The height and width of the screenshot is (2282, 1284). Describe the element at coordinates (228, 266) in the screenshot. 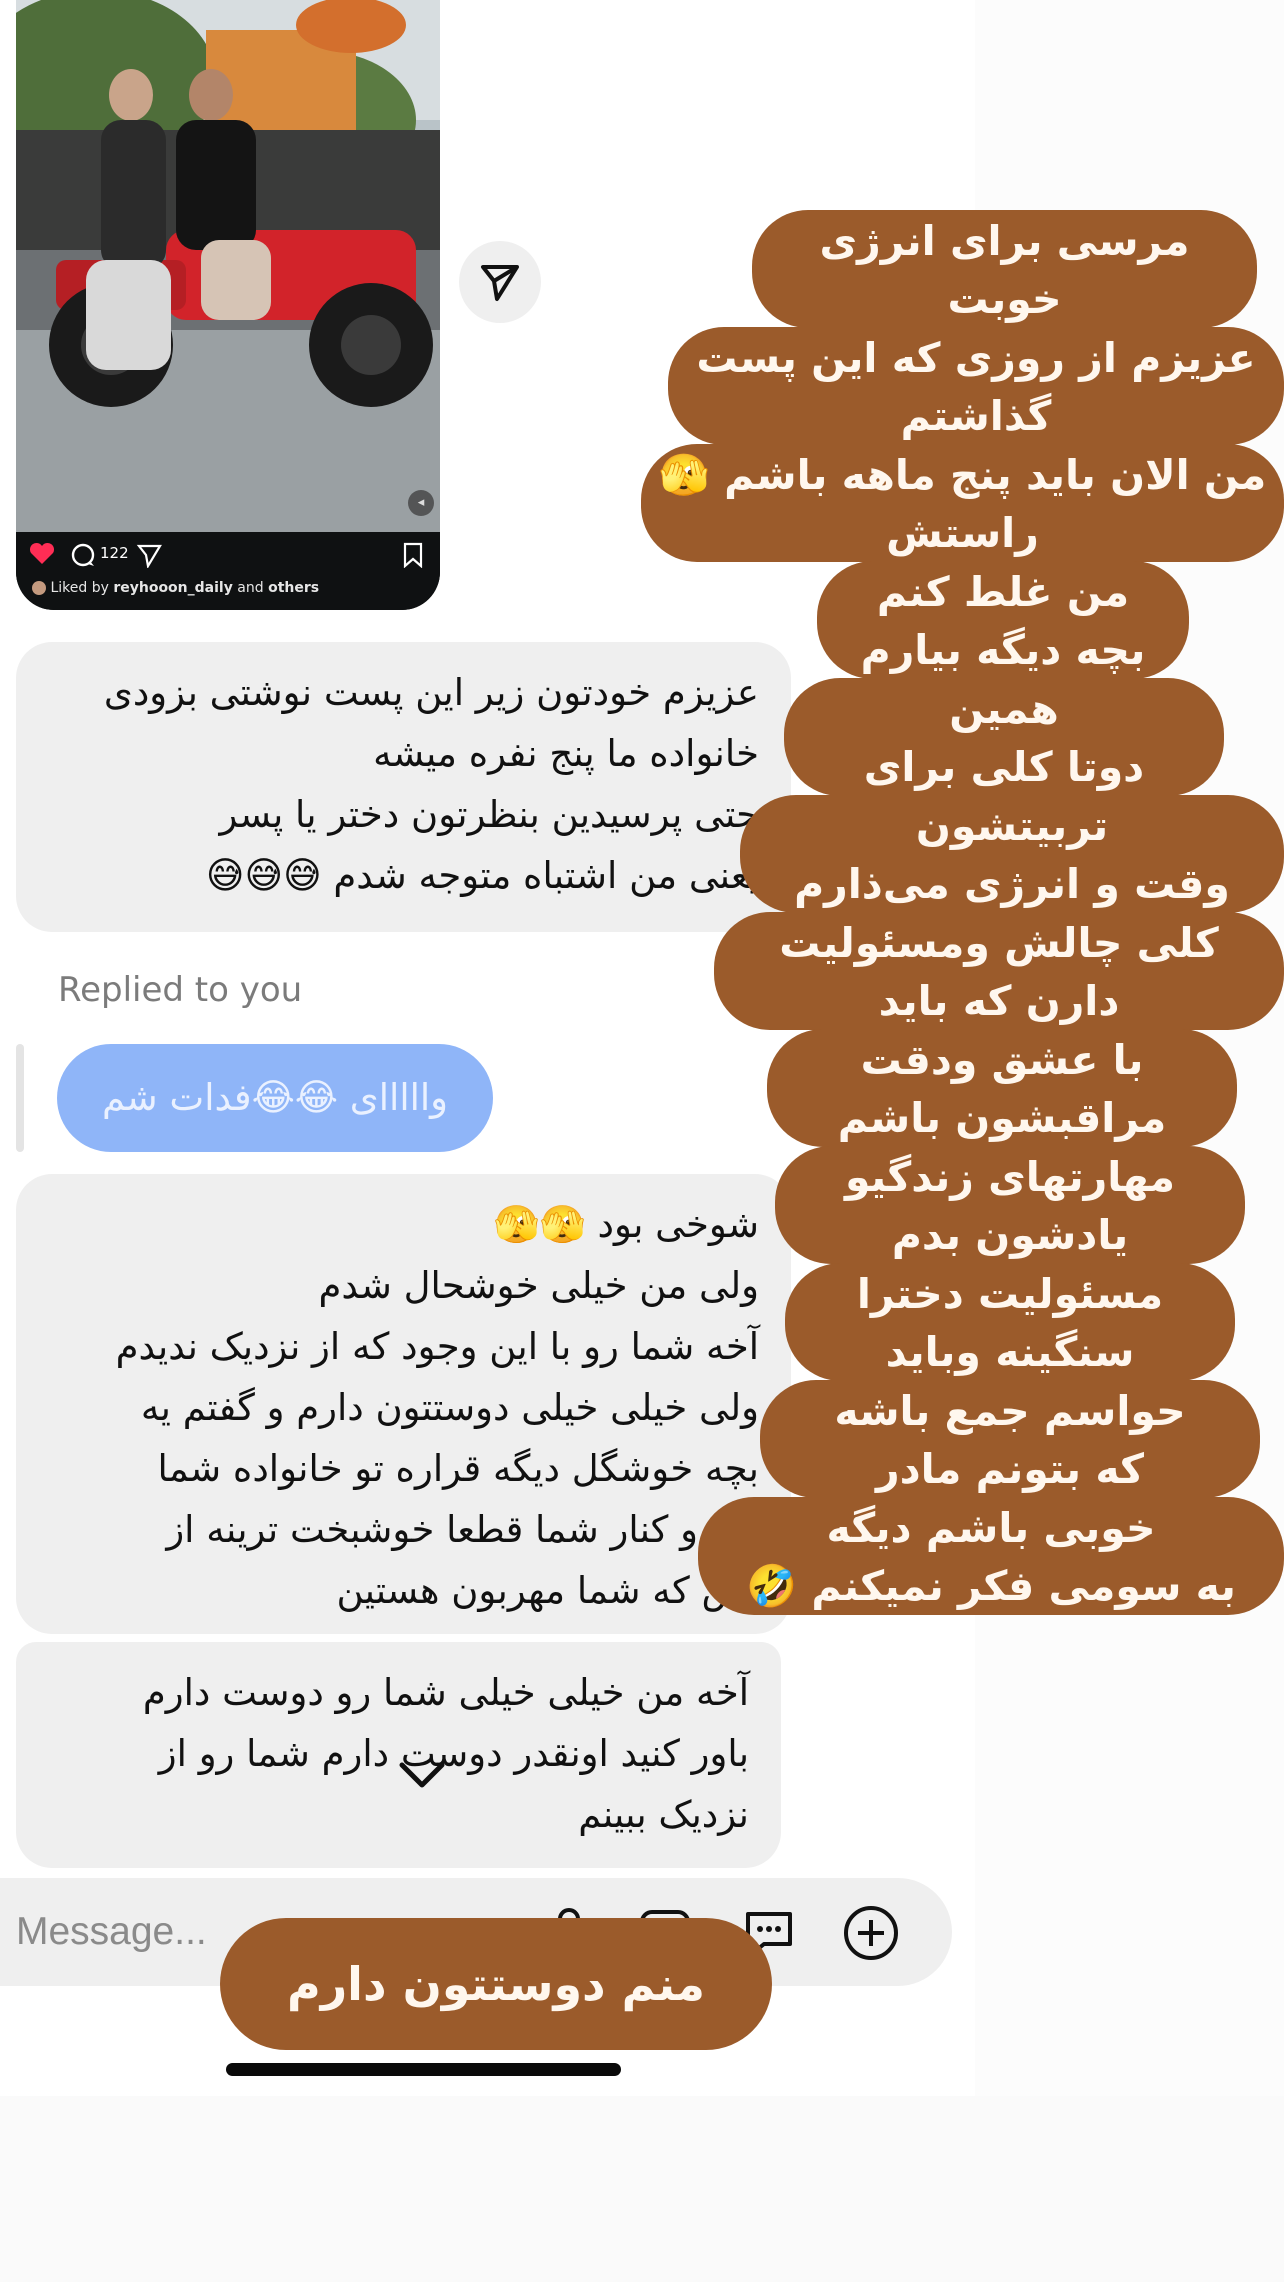

I see `post-photo` at that location.